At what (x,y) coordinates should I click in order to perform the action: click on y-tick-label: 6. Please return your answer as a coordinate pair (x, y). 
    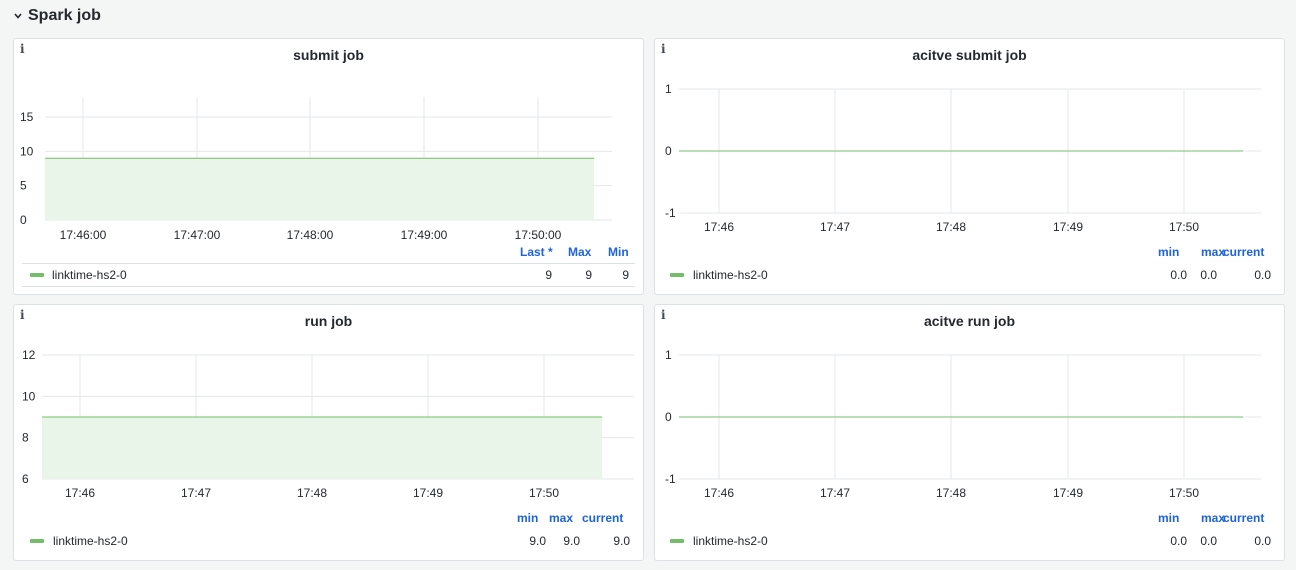
    Looking at the image, I should click on (25, 479).